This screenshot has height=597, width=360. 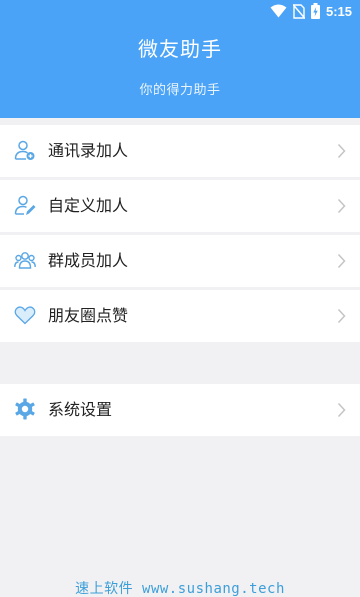 What do you see at coordinates (25, 150) in the screenshot?
I see `contacts-add-person-icon` at bounding box center [25, 150].